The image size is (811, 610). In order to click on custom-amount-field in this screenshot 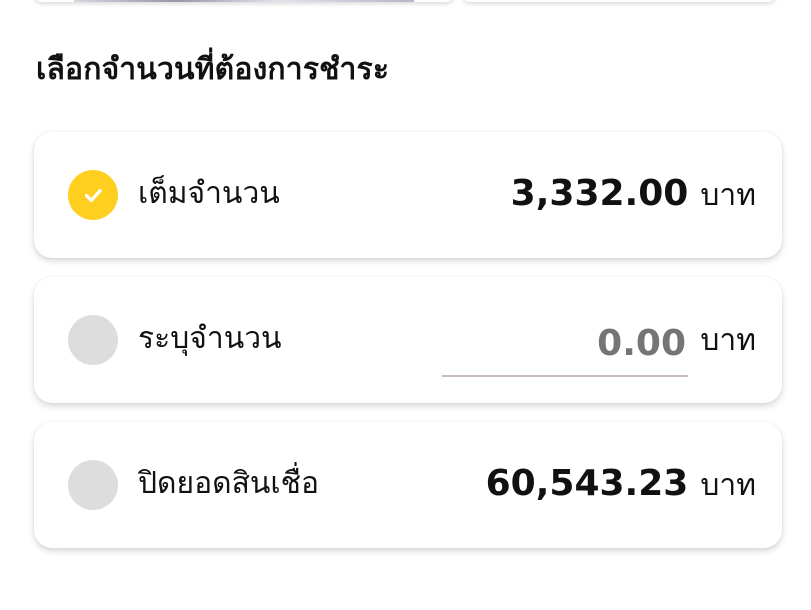, I will do `click(565, 347)`.